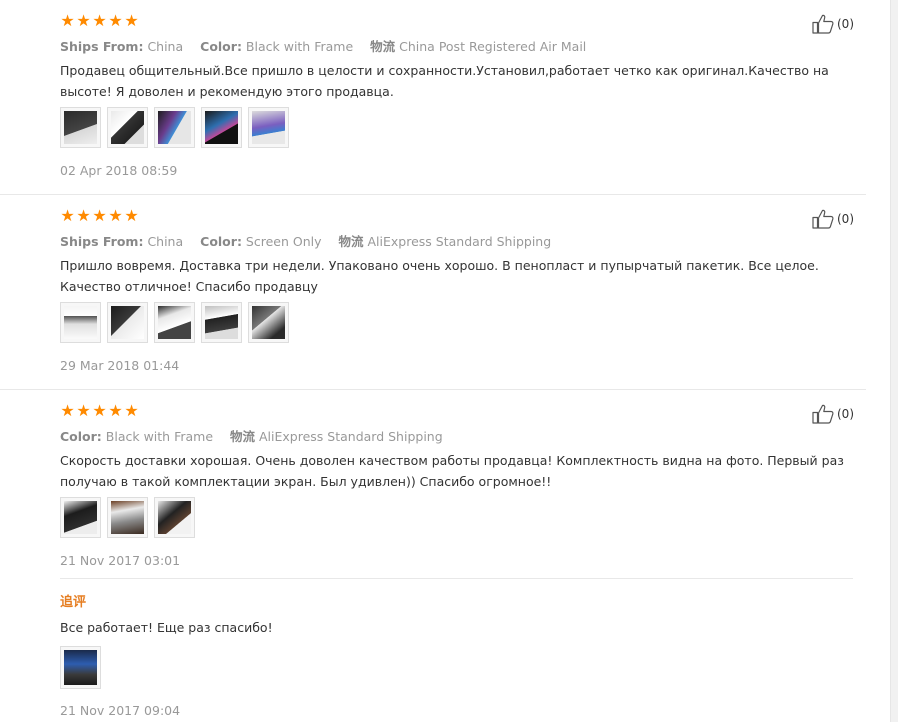 Image resolution: width=898 pixels, height=722 pixels. What do you see at coordinates (119, 170) in the screenshot?
I see `review-date: 02 Apr 2018 08:59` at bounding box center [119, 170].